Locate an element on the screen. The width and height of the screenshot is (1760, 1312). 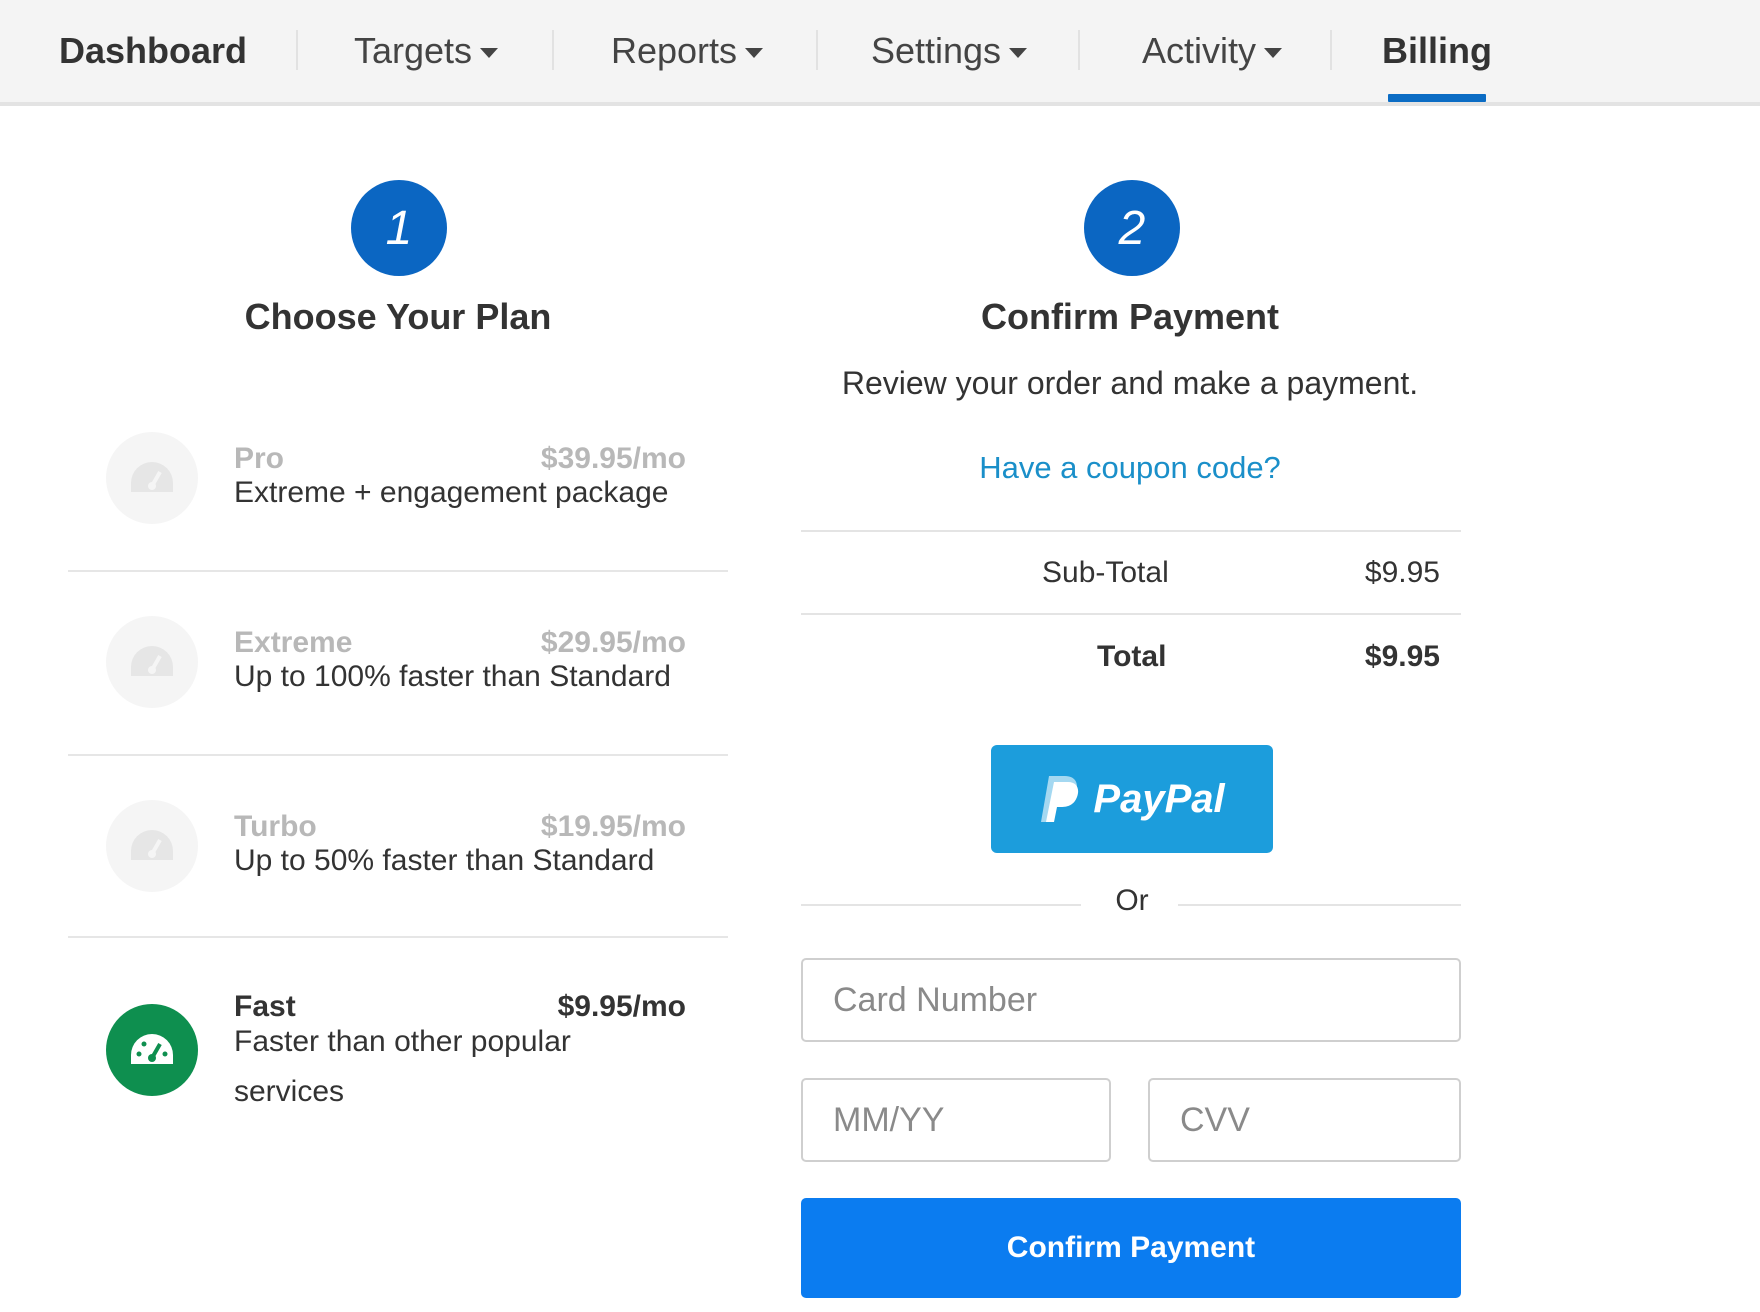
step-number-label: 2 is located at coordinates (1132, 228).